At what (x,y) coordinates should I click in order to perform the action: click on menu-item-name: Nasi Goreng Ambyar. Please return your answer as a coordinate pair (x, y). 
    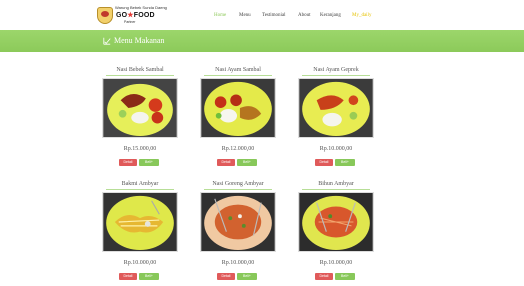
    Looking at the image, I should click on (238, 184).